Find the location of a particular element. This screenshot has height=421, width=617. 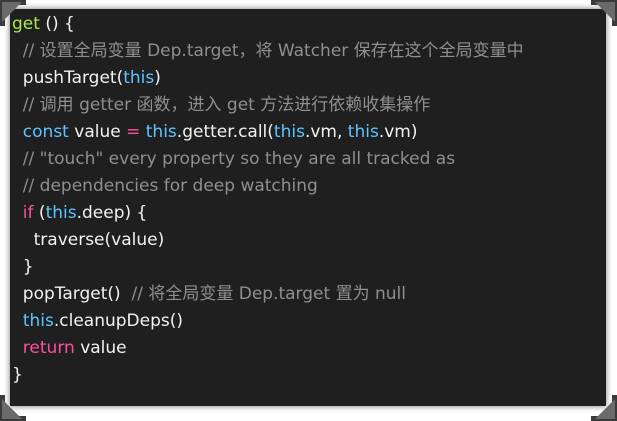

code-line: popTarget() // 将全局变量 Dep.target 置为 null is located at coordinates (268, 294).